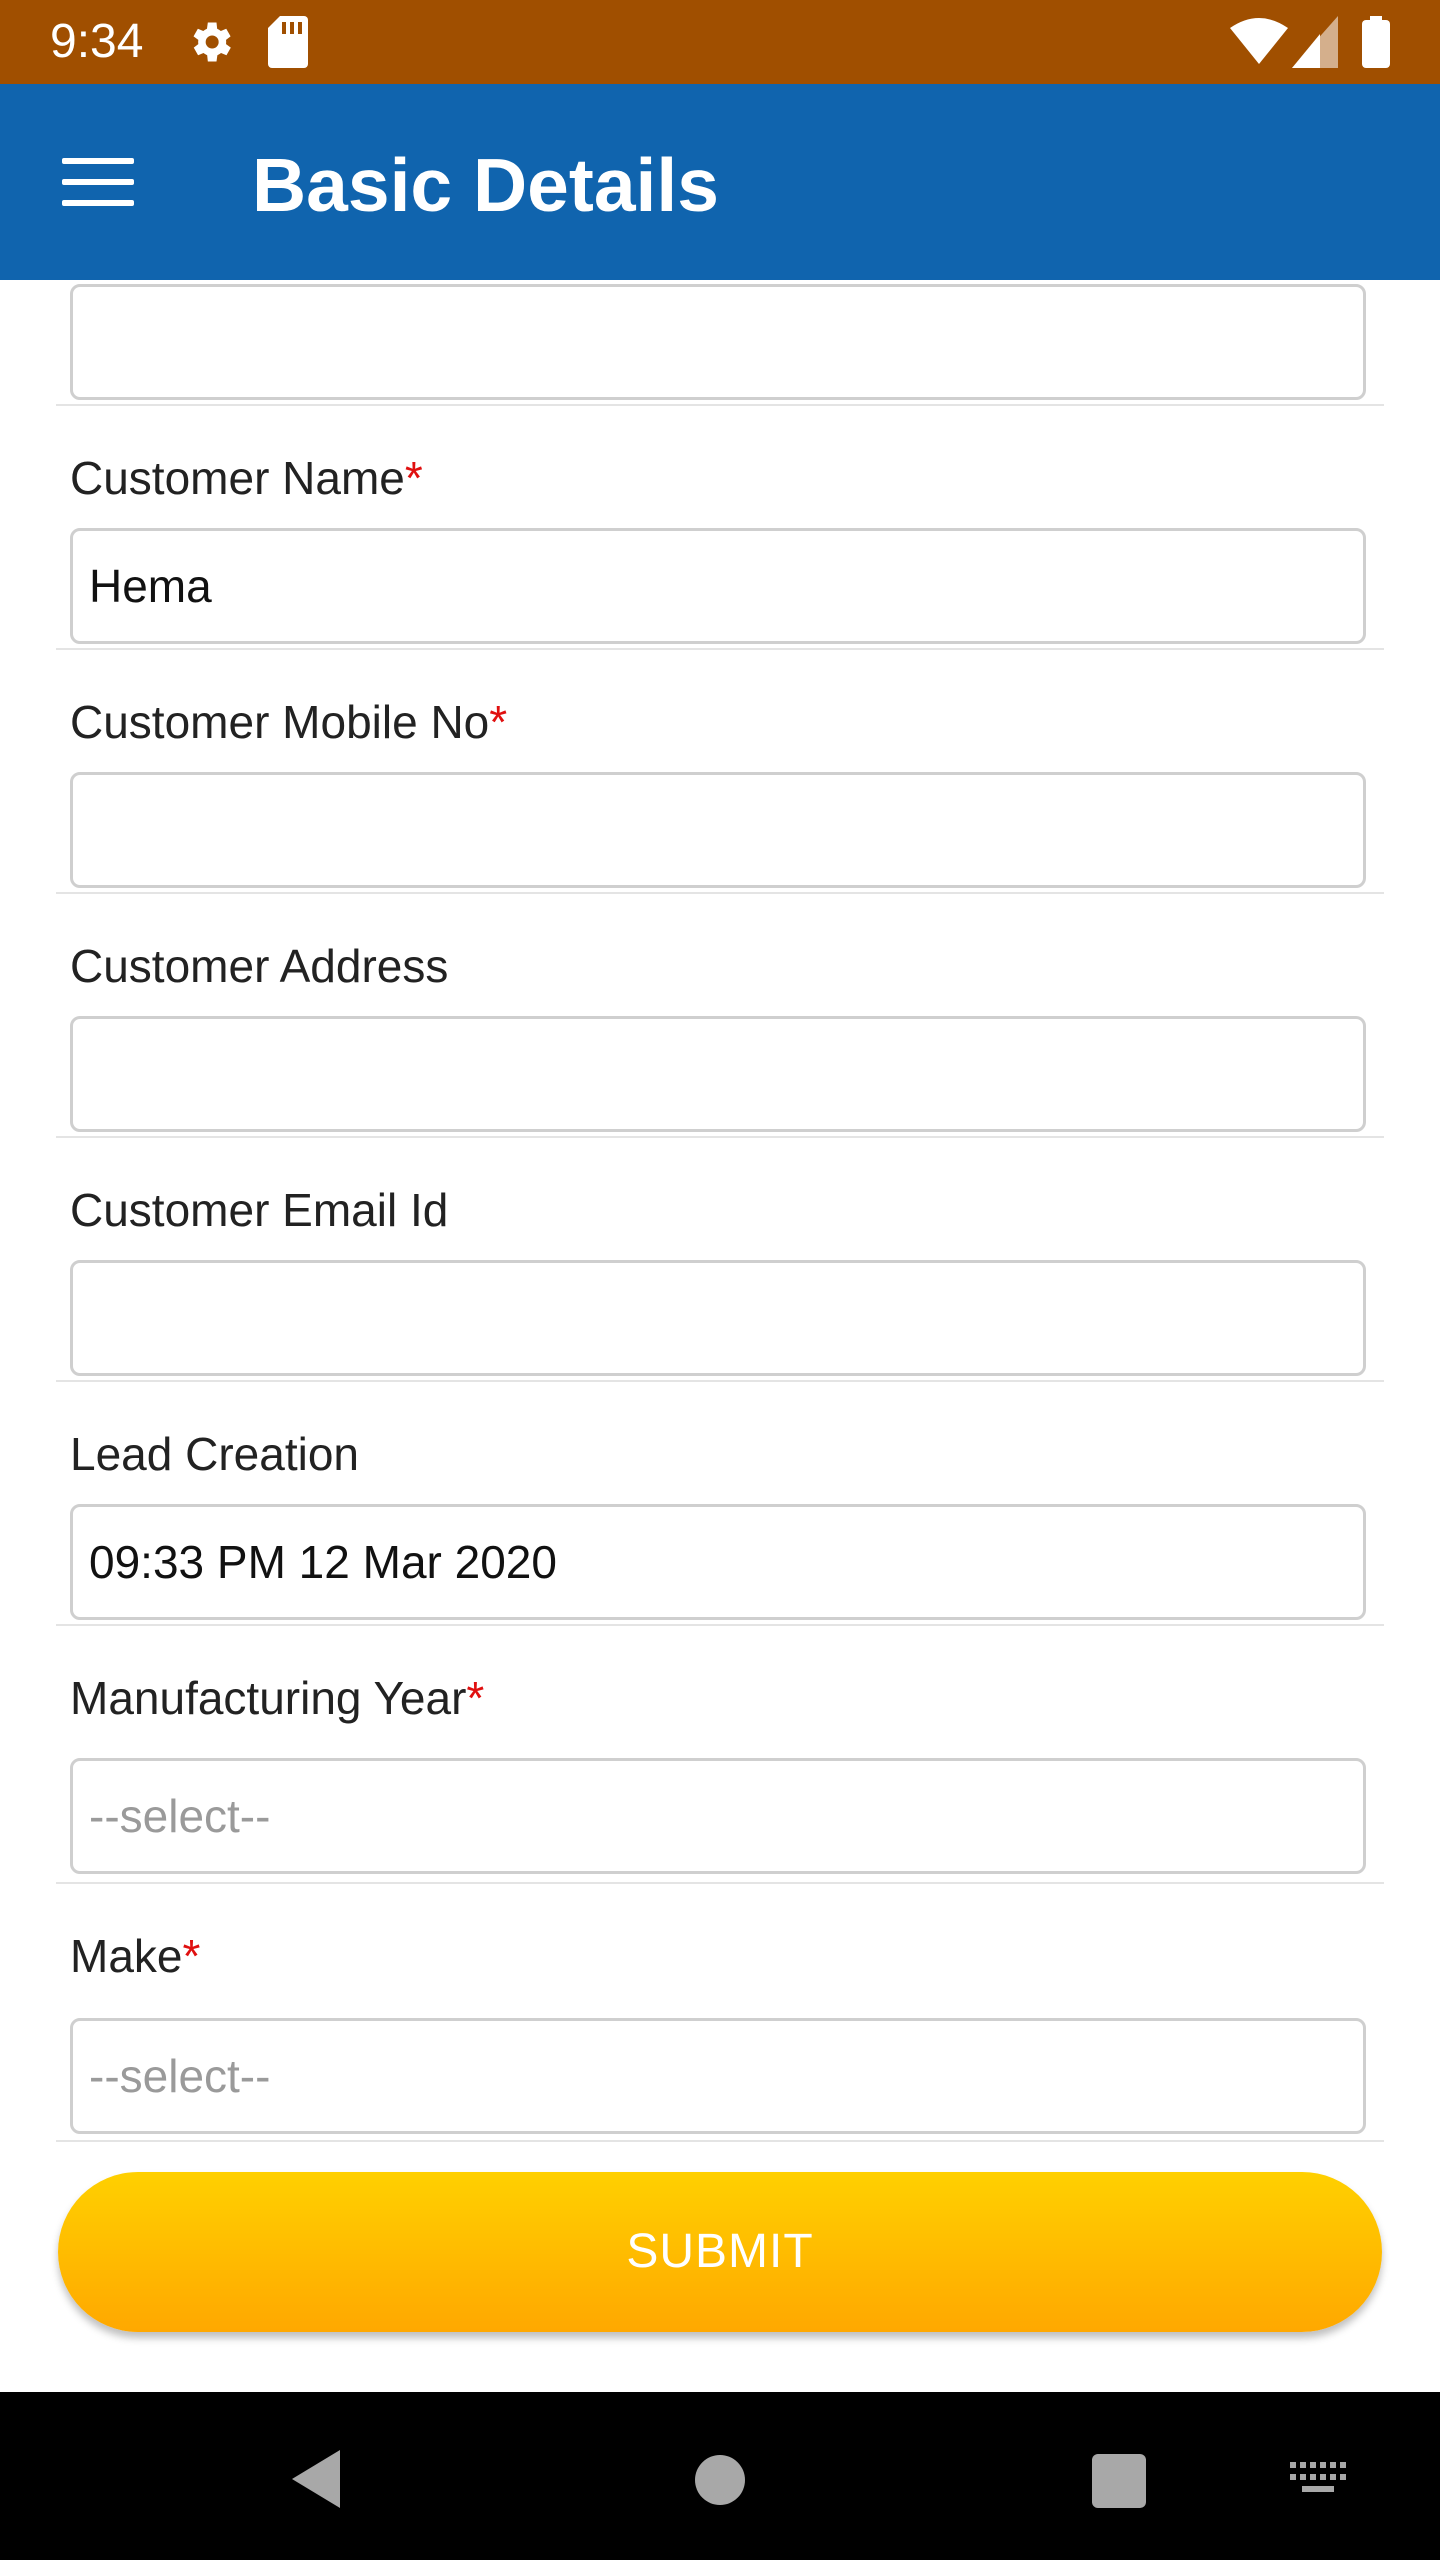 The width and height of the screenshot is (1440, 2560). What do you see at coordinates (97, 41) in the screenshot?
I see `status-time: 9:34` at bounding box center [97, 41].